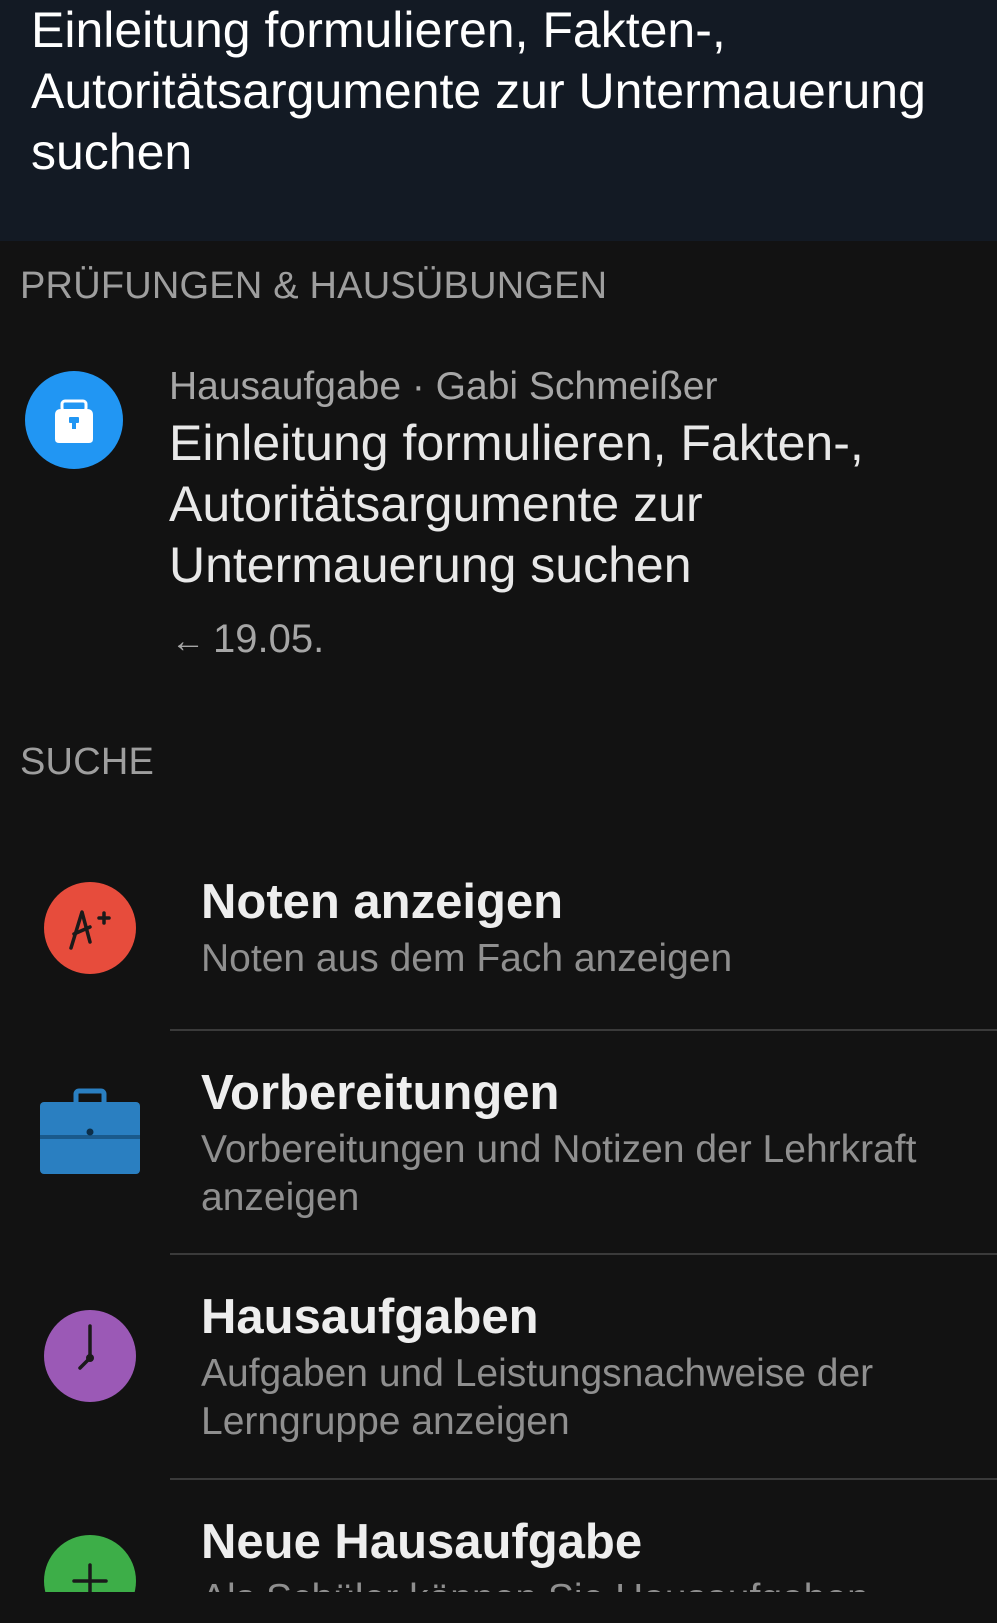 The image size is (997, 1623). I want to click on arrow-left-icon: ←, so click(188, 641).